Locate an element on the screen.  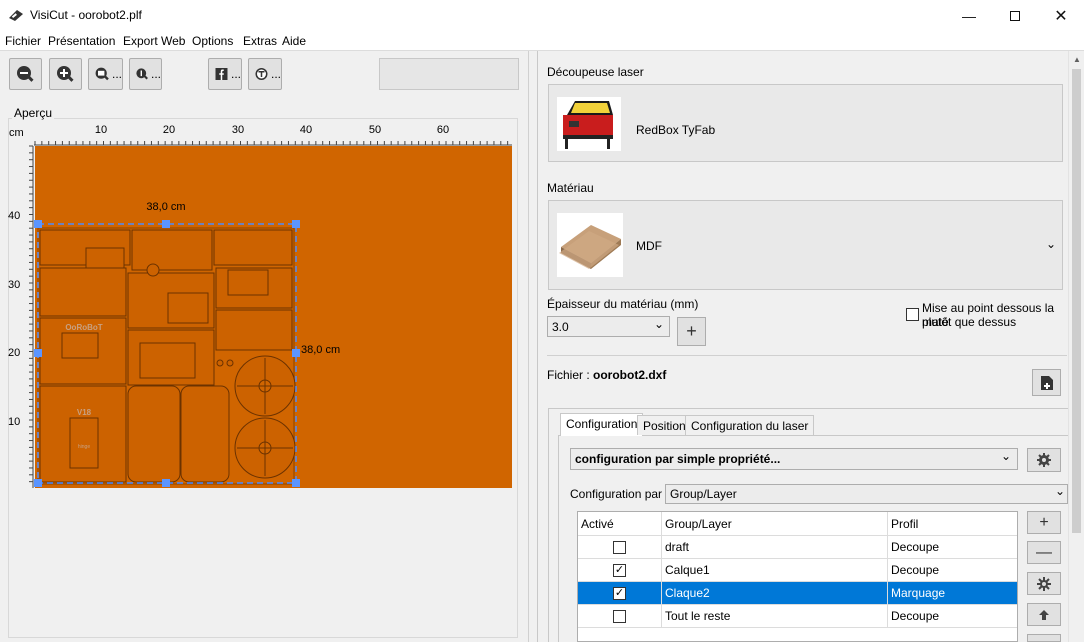
thickness-label: Épaisseur du matériau (mm) is located at coordinates (623, 304).